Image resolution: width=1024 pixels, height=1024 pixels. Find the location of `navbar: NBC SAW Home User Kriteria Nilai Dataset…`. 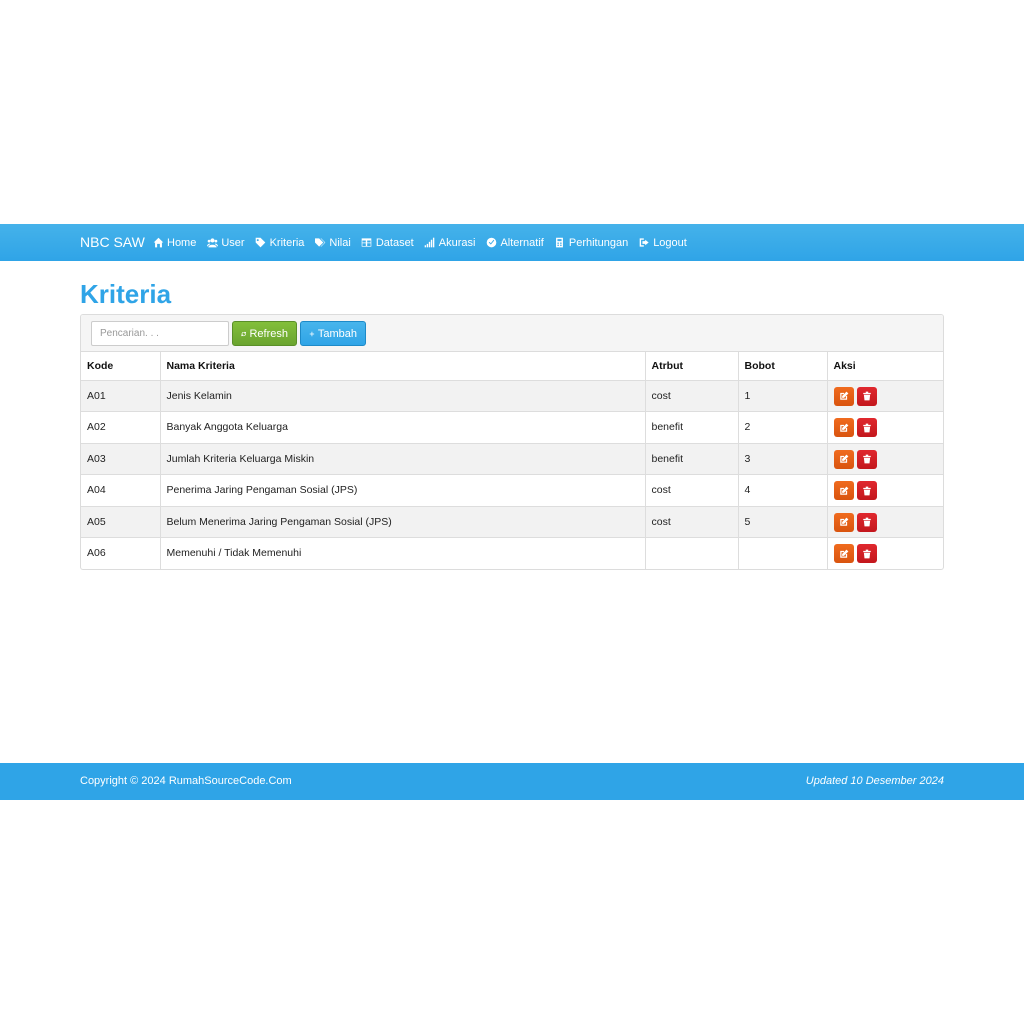

navbar: NBC SAW Home User Kriteria Nilai Dataset… is located at coordinates (512, 242).